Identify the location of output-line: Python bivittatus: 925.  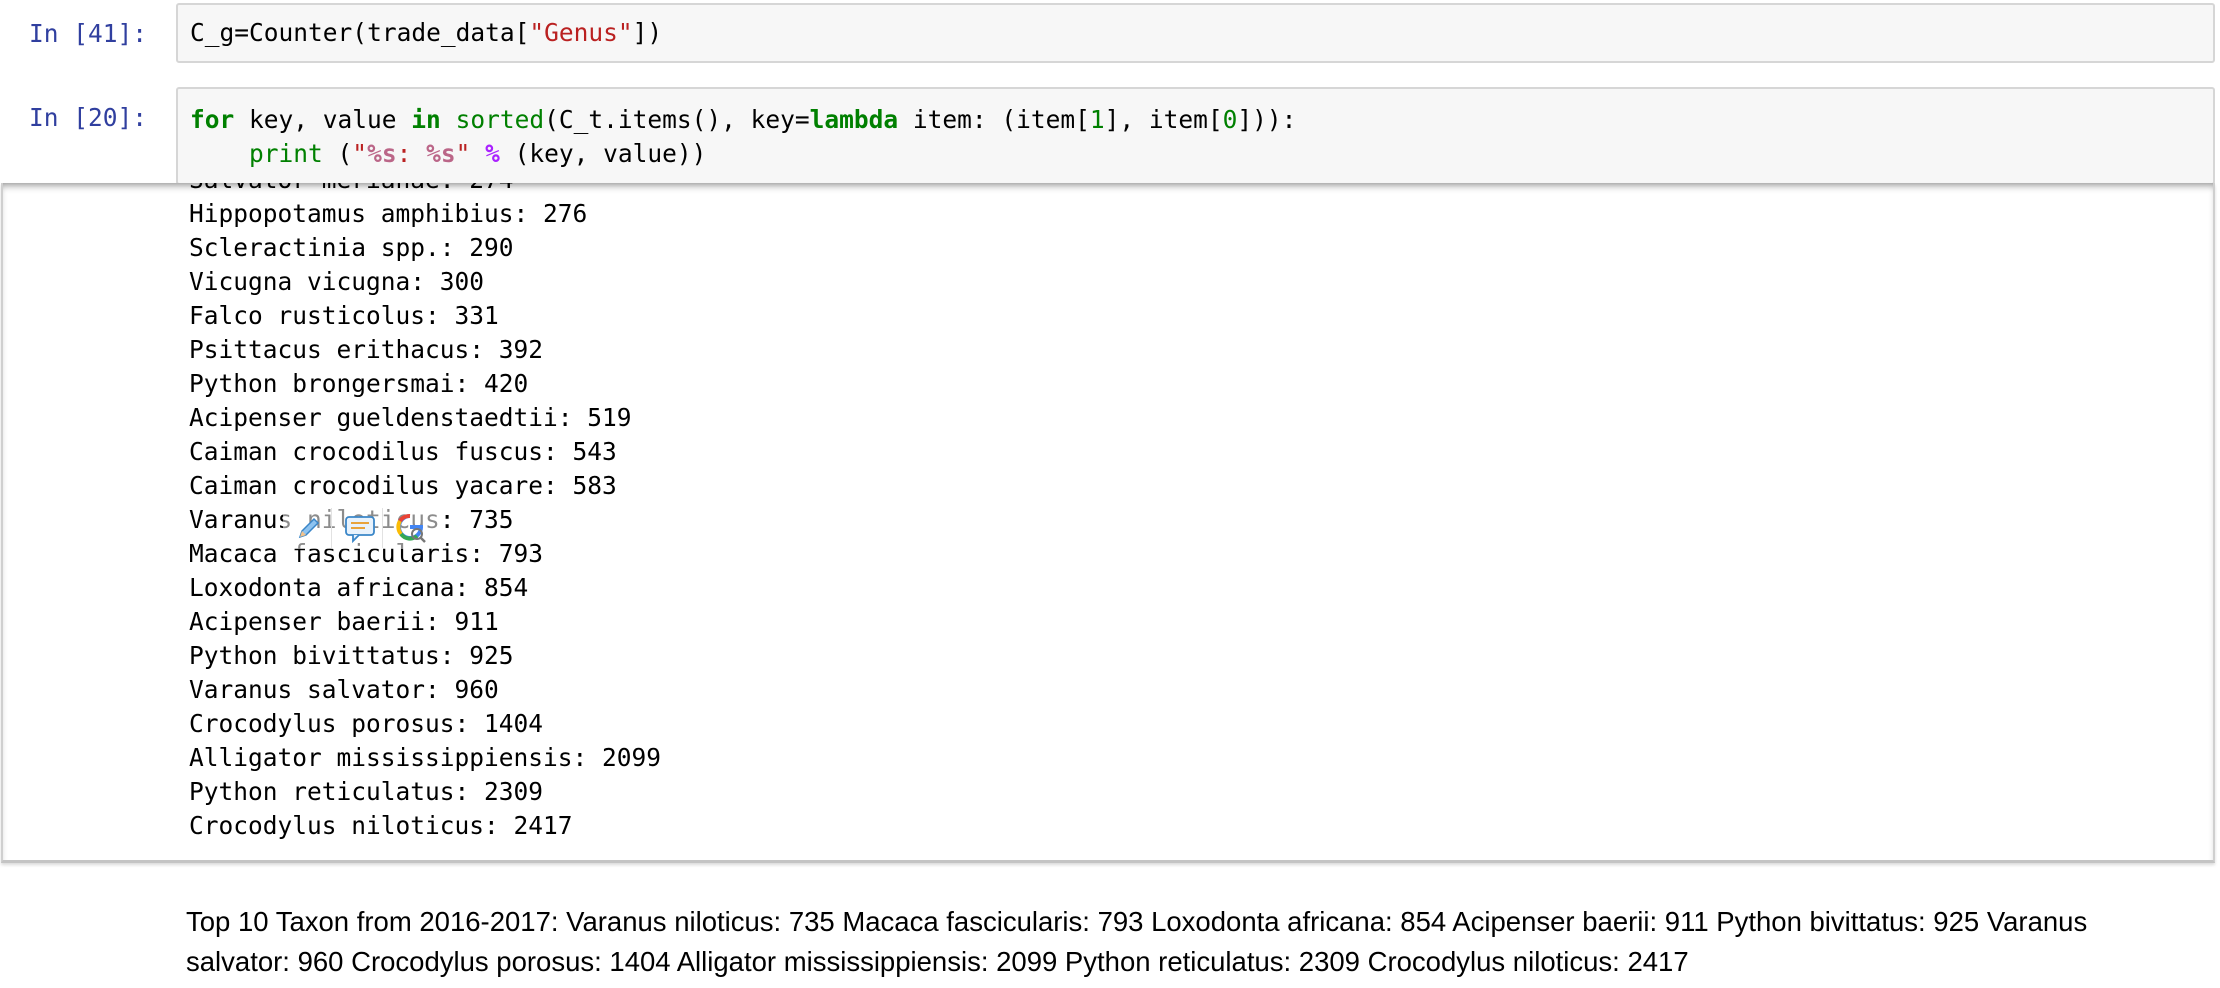
(351, 655).